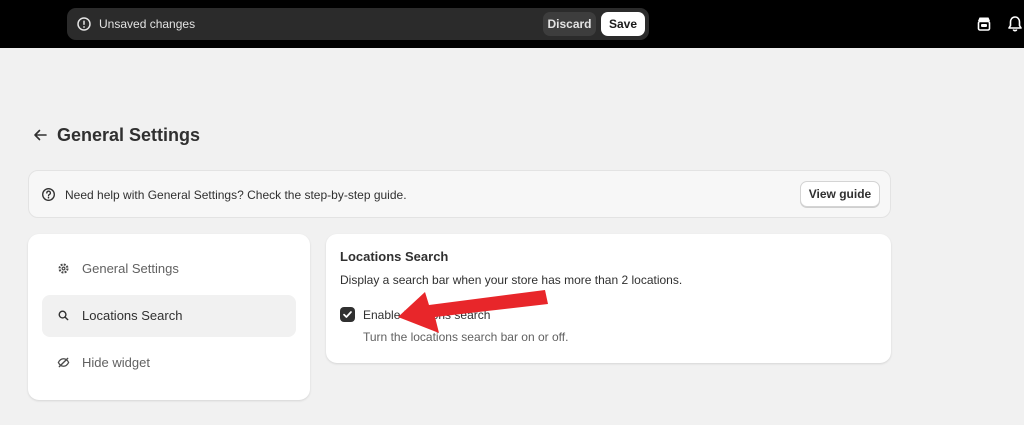  Describe the element at coordinates (129, 135) in the screenshot. I see `page-title: General Settings` at that location.